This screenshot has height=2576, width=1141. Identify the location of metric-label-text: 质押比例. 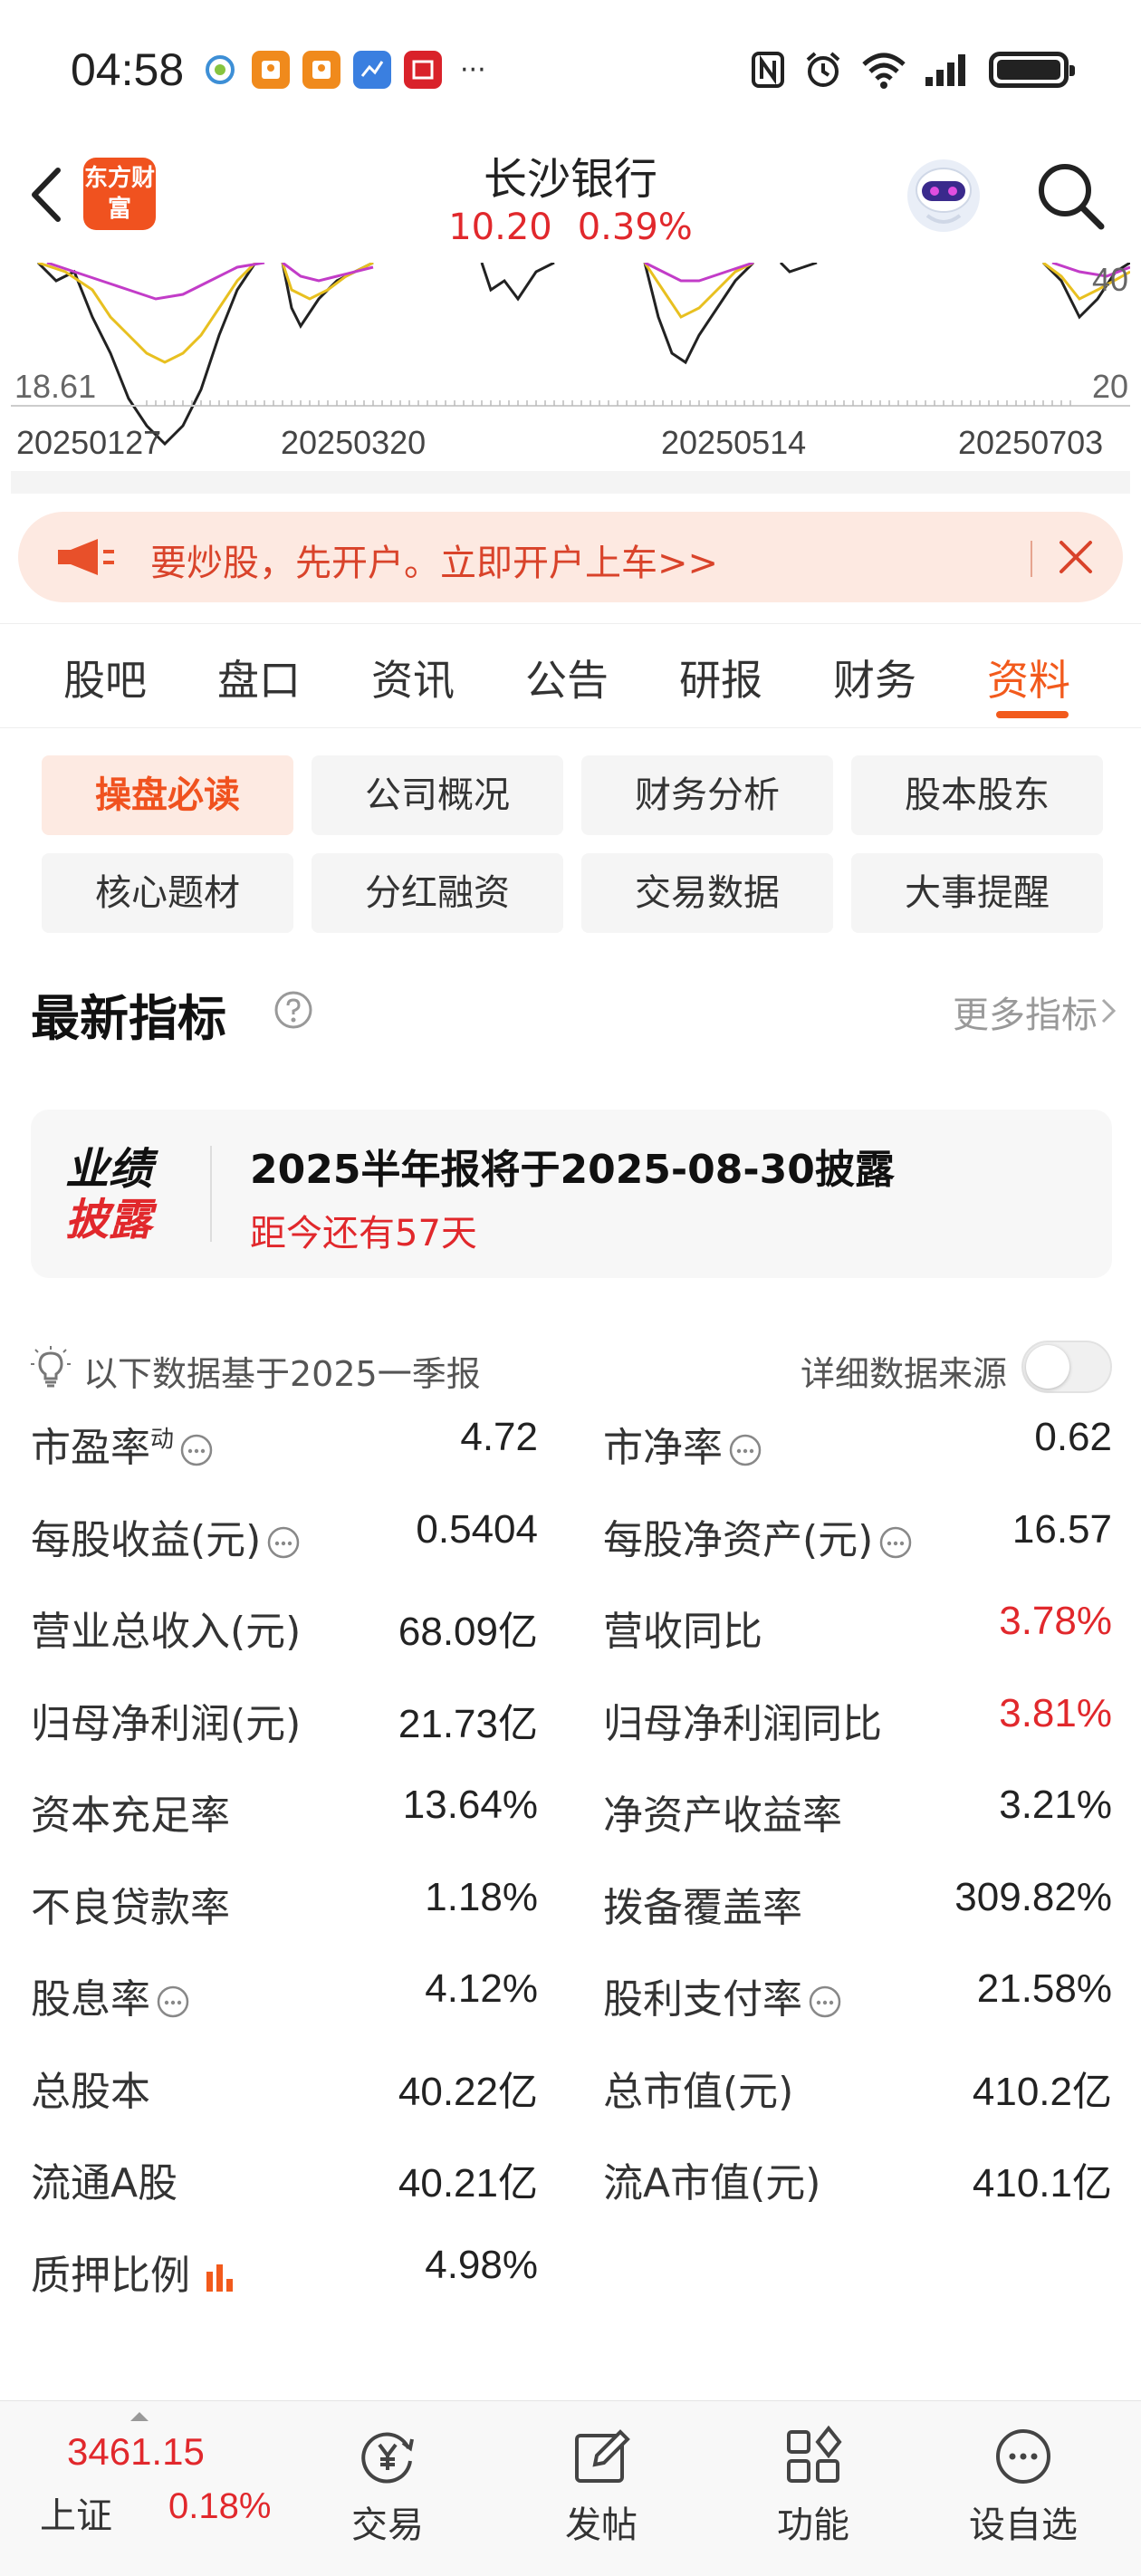
(111, 2275).